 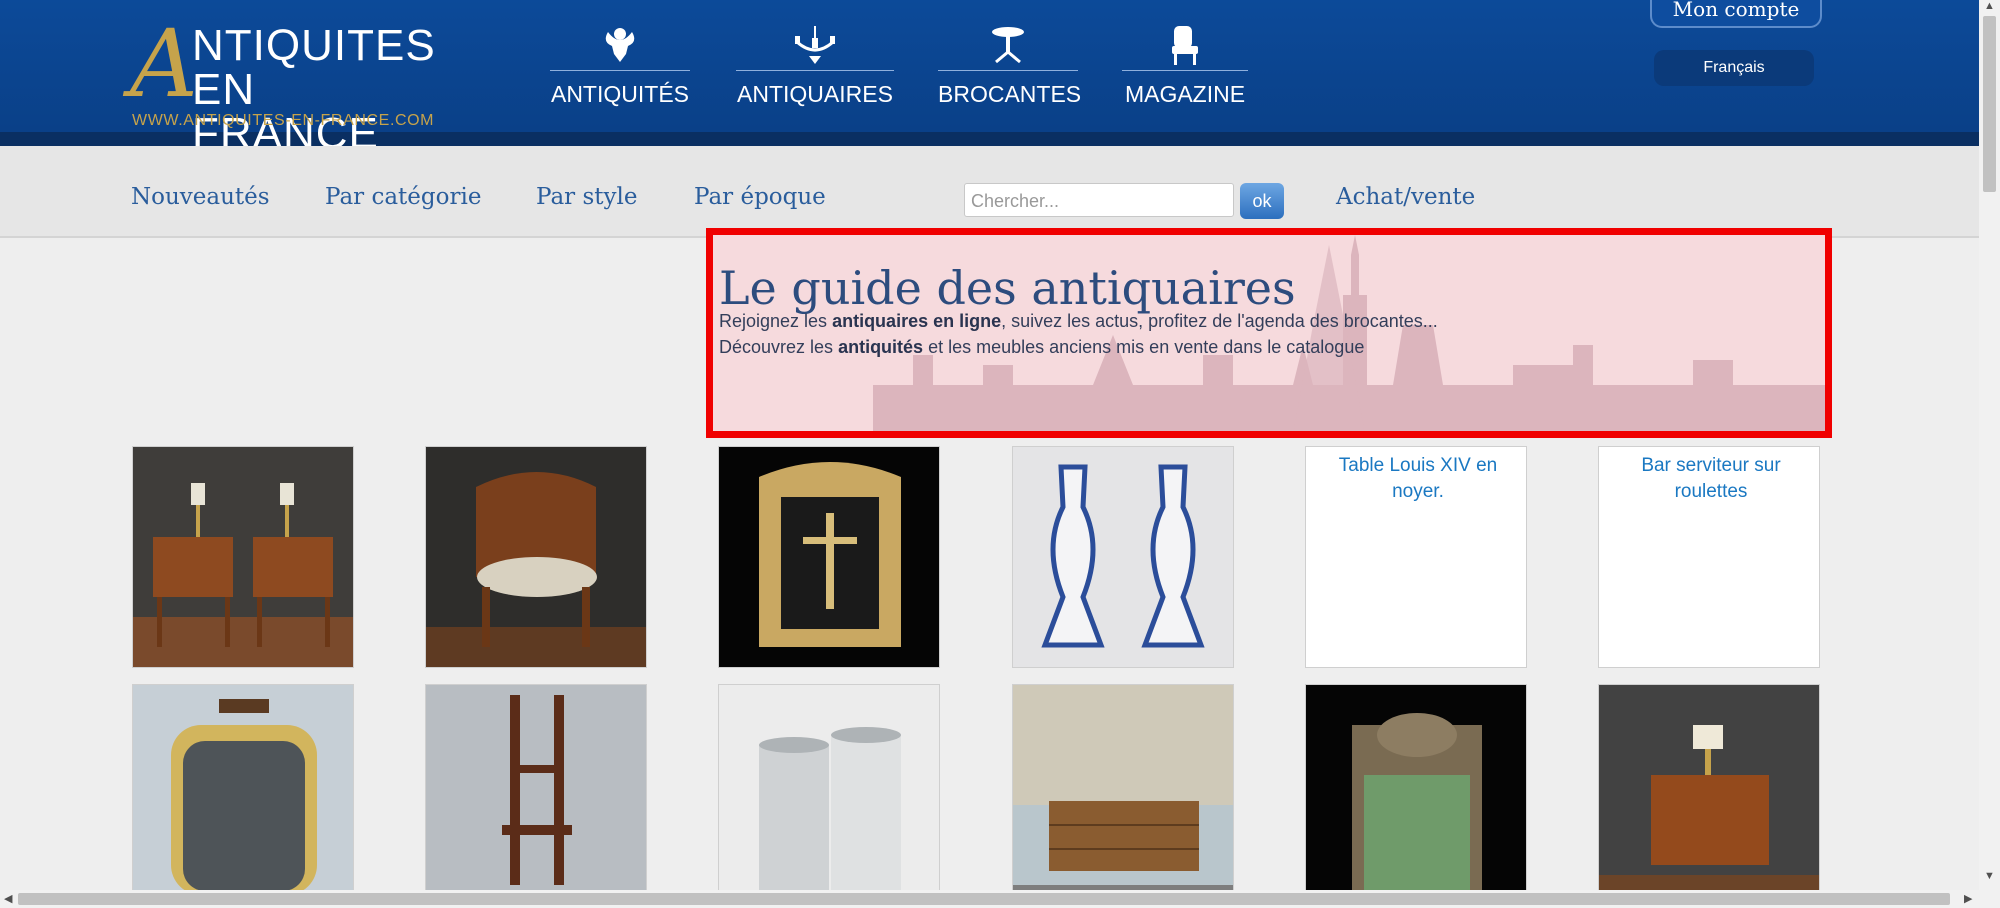 What do you see at coordinates (620, 66) in the screenshot?
I see `nav-antiquites: ANTIQUITÉS` at bounding box center [620, 66].